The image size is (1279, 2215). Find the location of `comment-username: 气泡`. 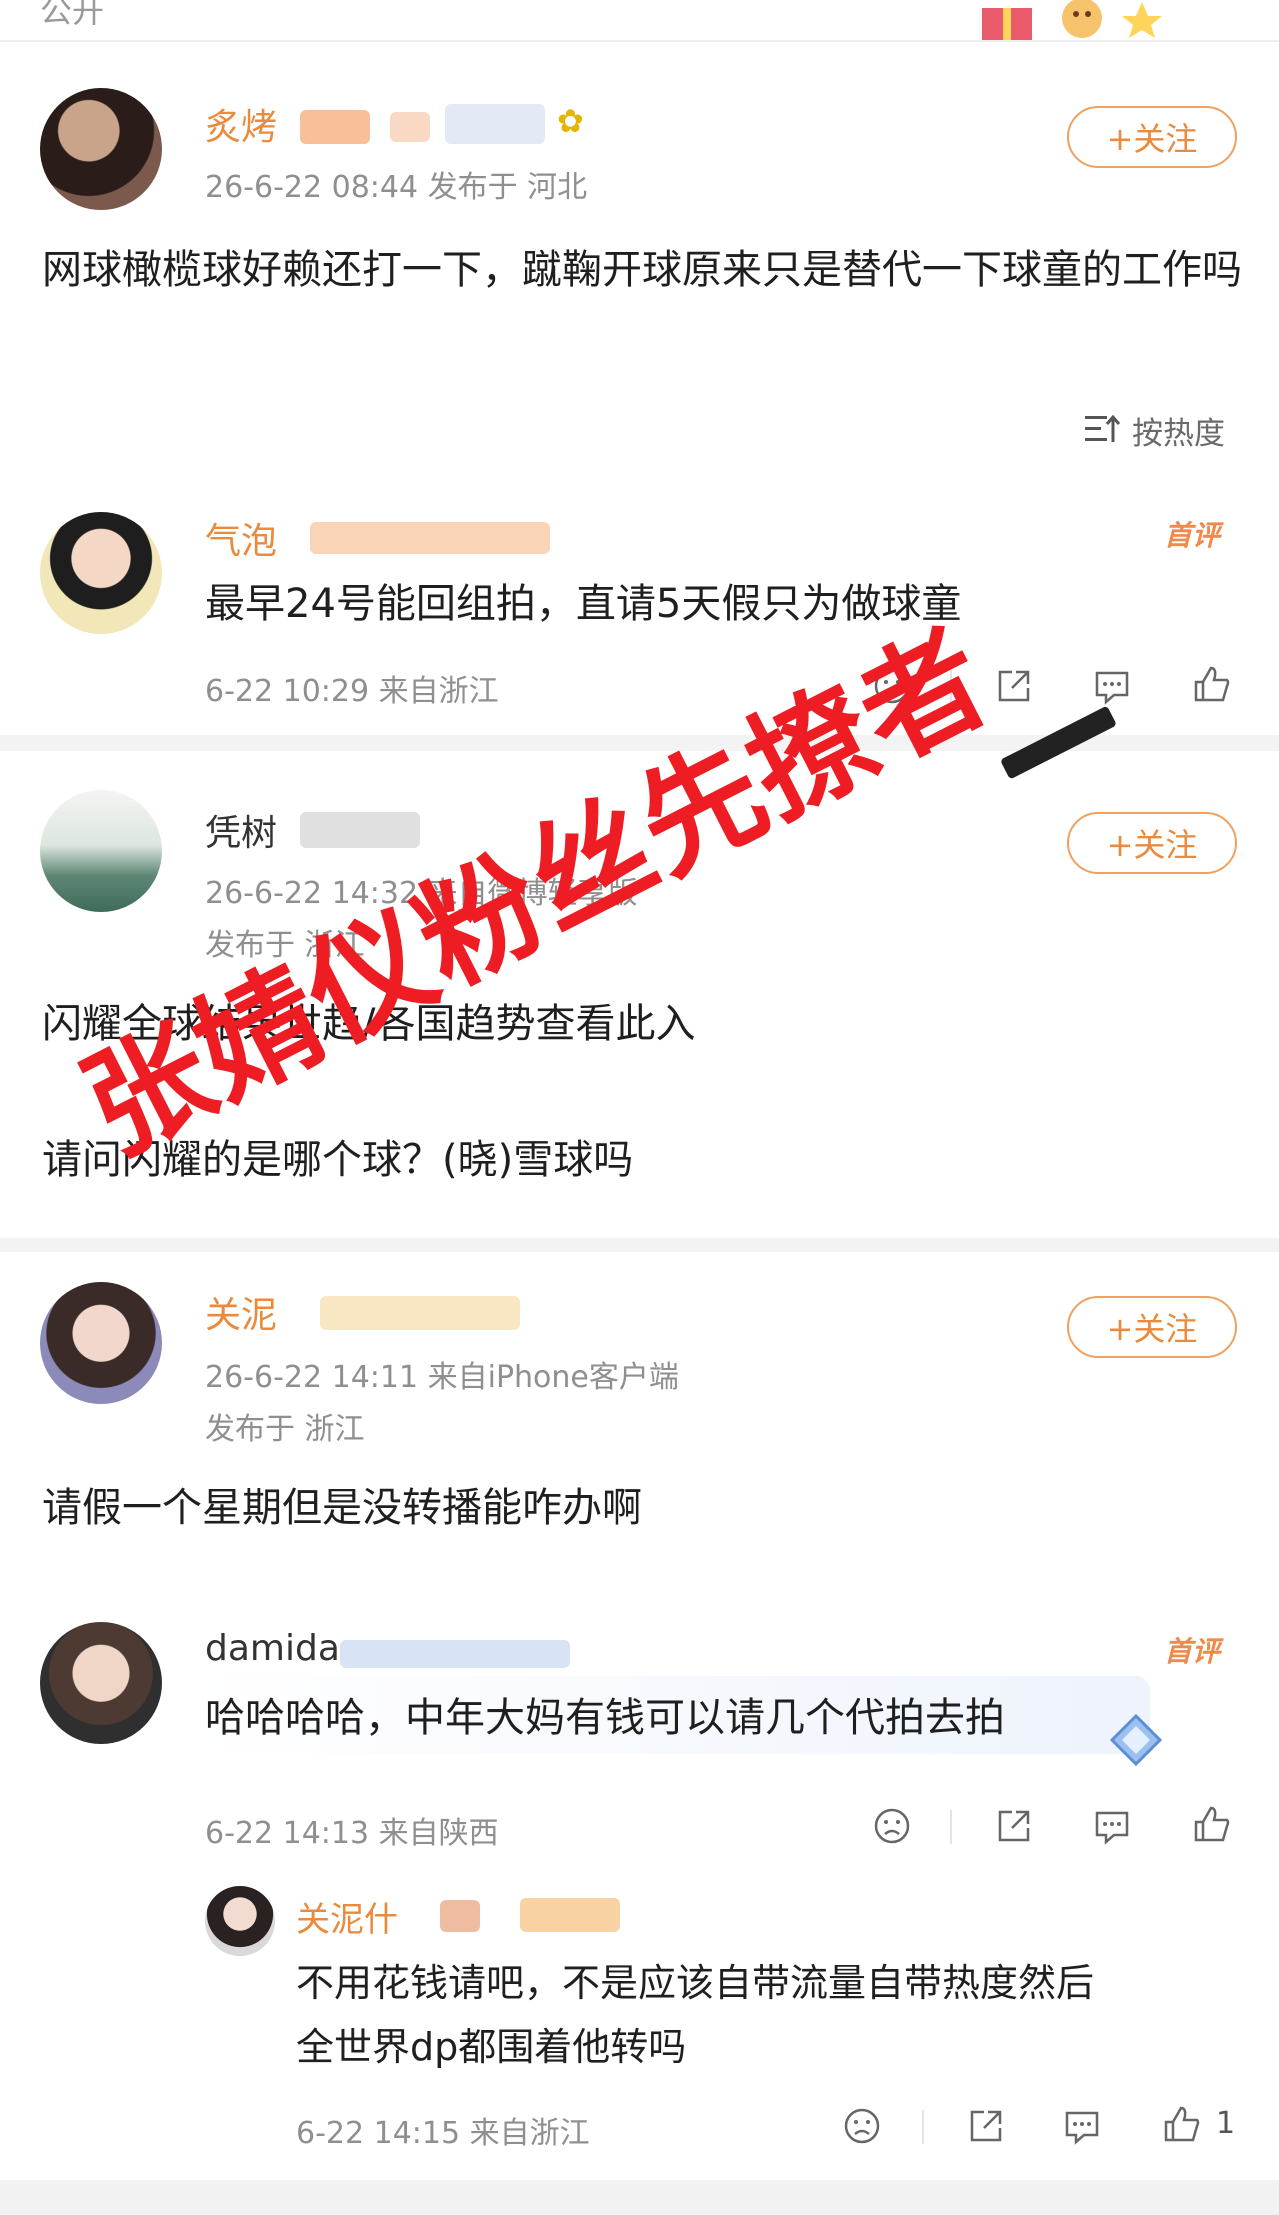

comment-username: 气泡 is located at coordinates (241, 538).